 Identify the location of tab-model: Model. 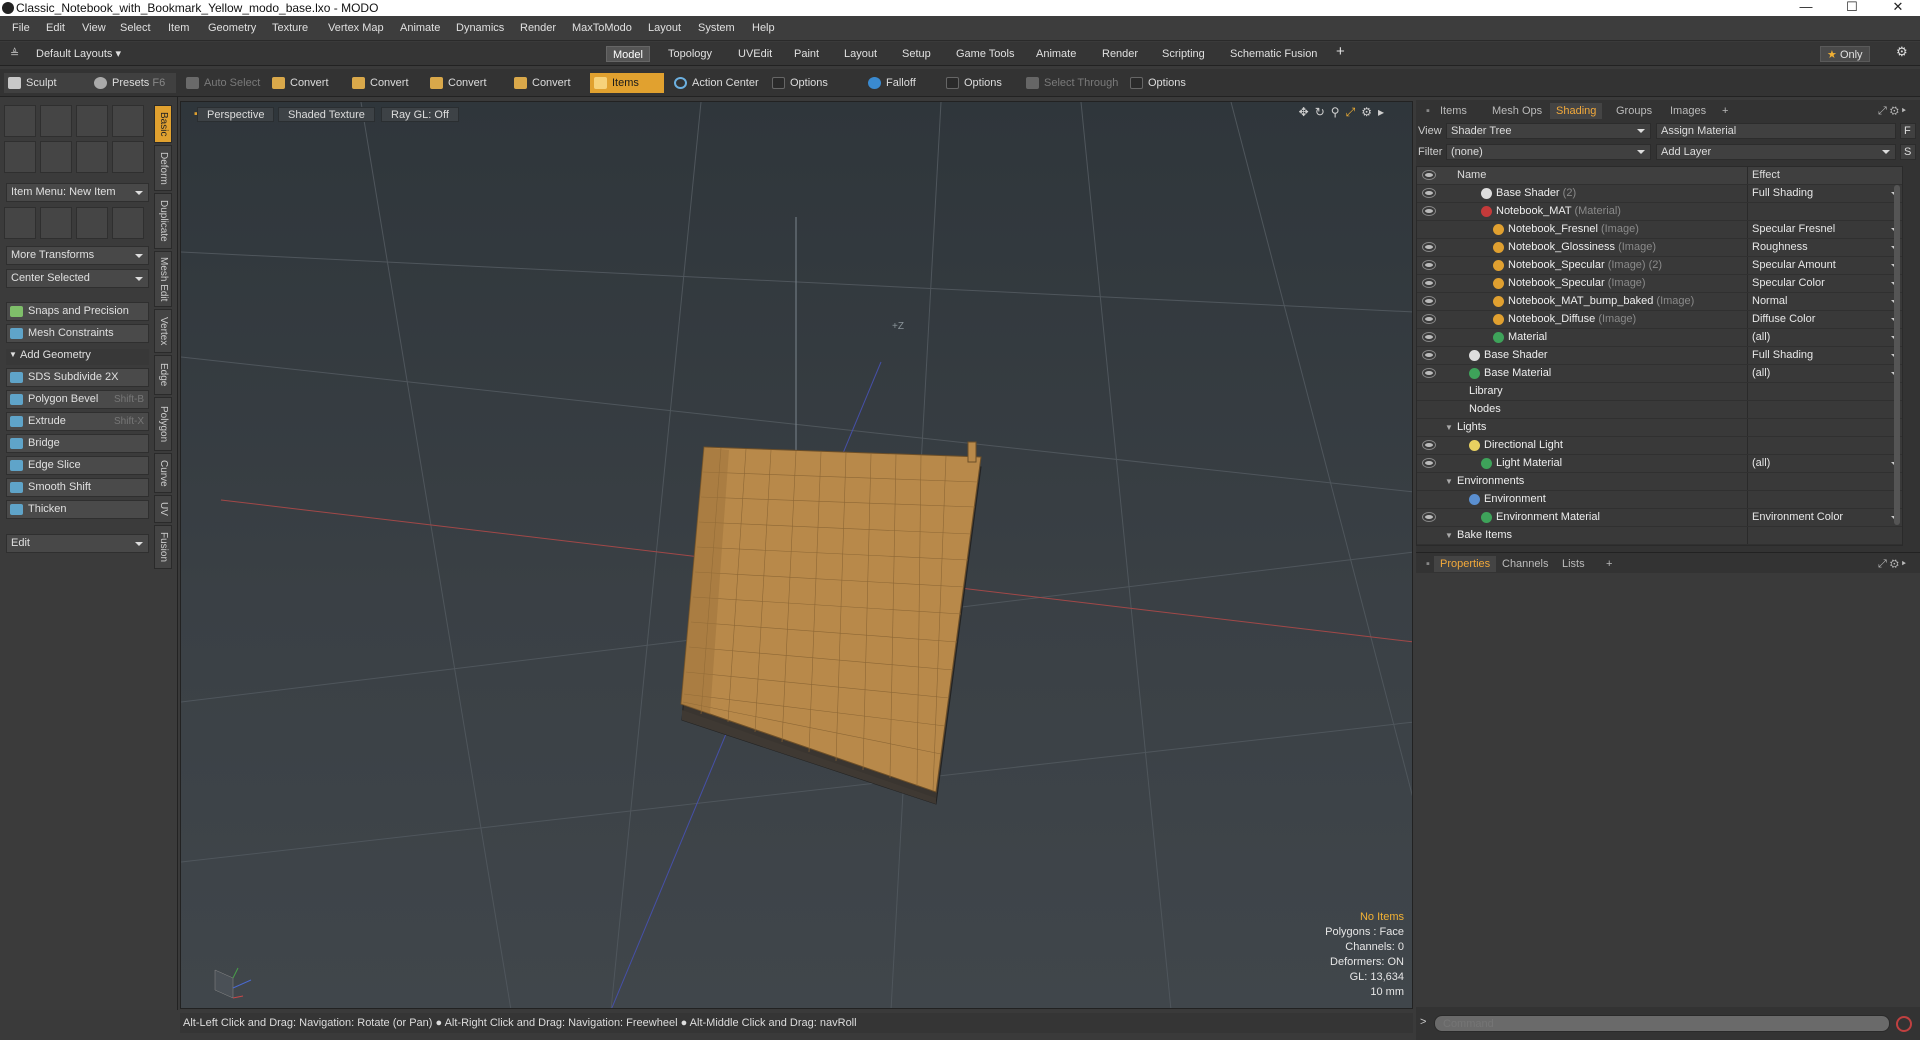
(628, 54).